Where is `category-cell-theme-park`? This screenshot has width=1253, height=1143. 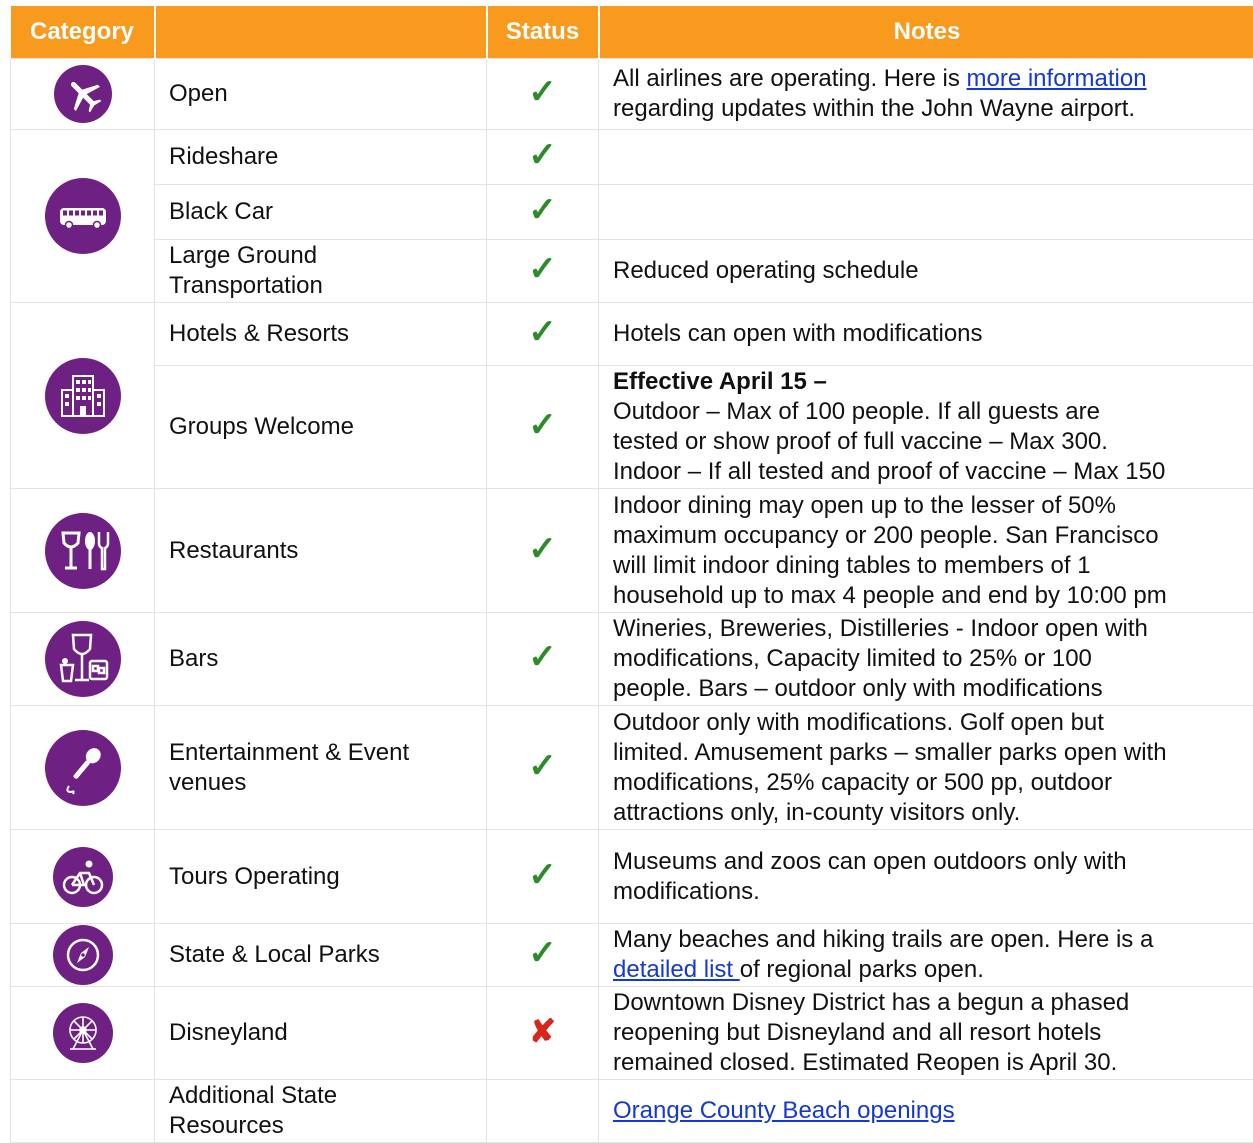 category-cell-theme-park is located at coordinates (83, 1033).